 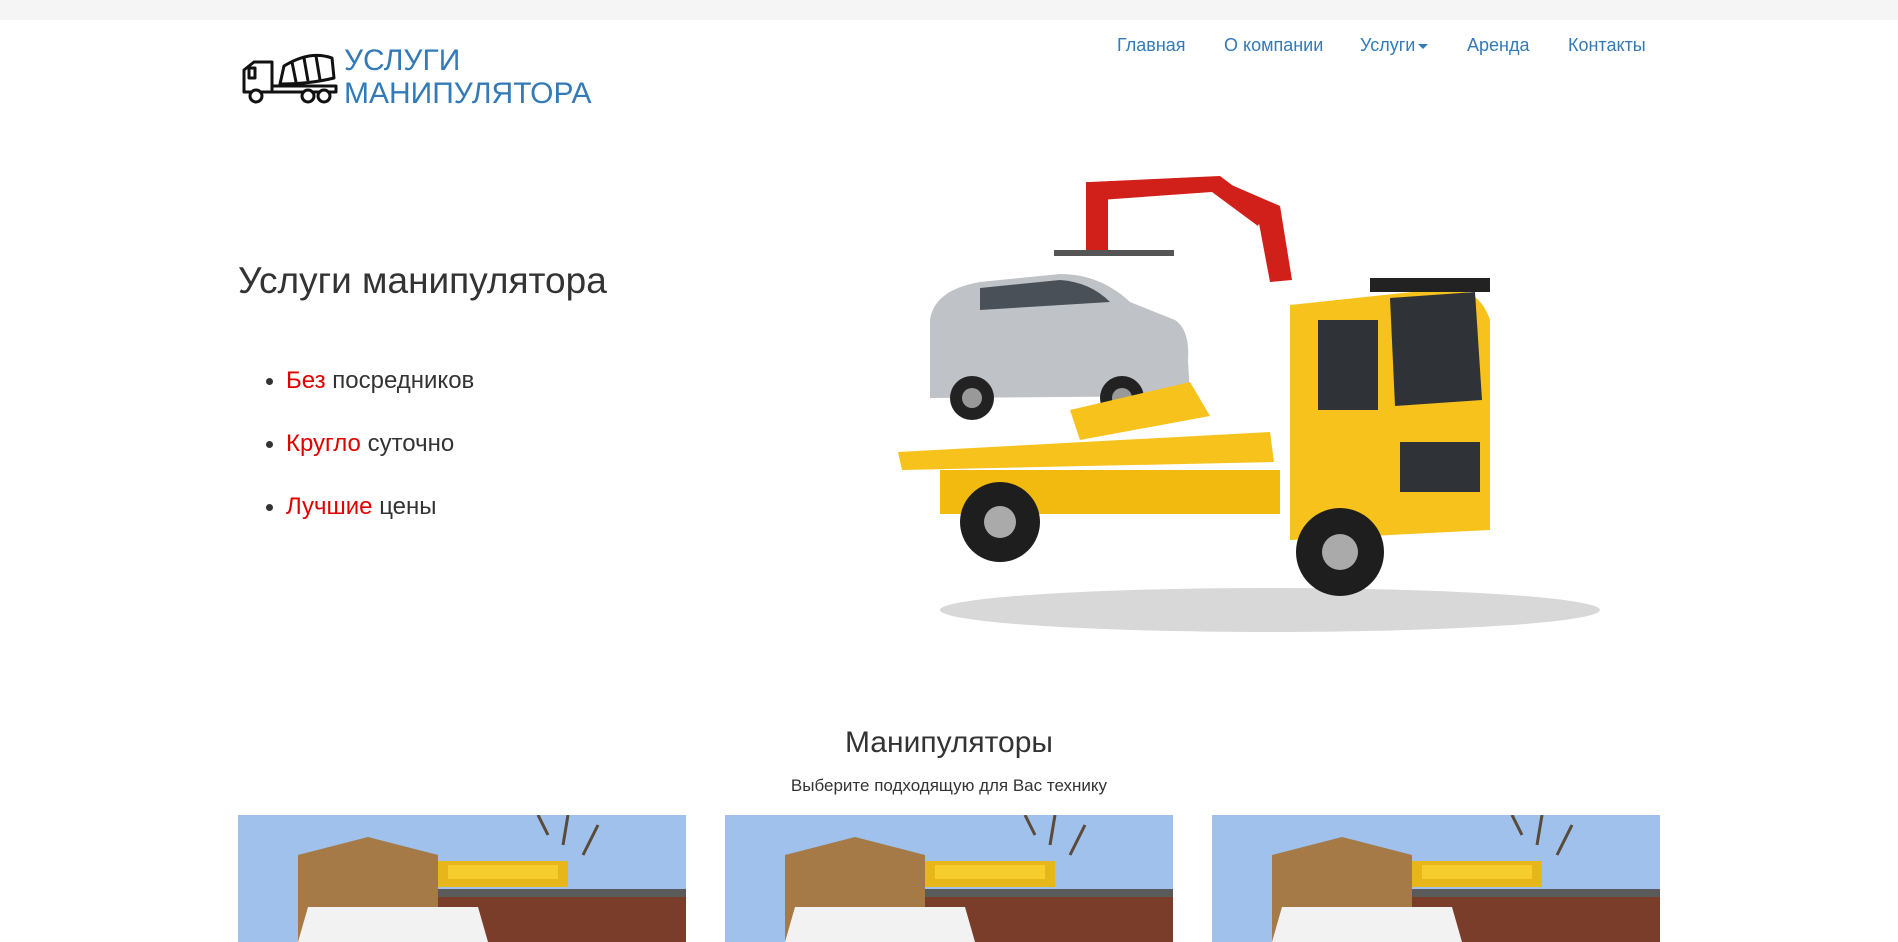 I want to click on section-subtitle: Выберите подходящую для Вас технику, so click(x=949, y=785).